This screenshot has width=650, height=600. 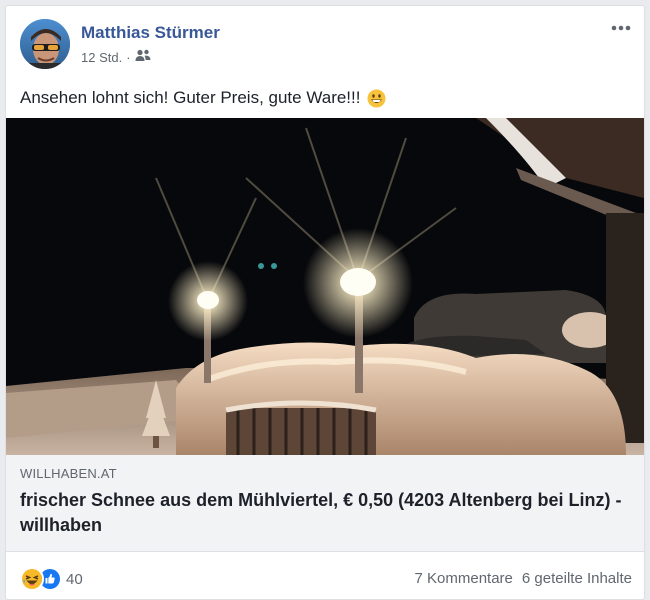 What do you see at coordinates (150, 33) in the screenshot?
I see `author-name: Matthias Stürmer` at bounding box center [150, 33].